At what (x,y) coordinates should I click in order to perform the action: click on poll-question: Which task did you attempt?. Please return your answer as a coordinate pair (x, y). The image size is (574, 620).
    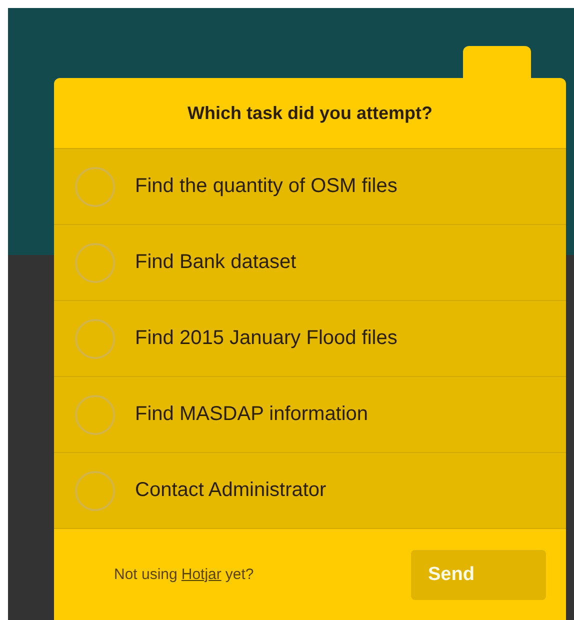
    Looking at the image, I should click on (310, 113).